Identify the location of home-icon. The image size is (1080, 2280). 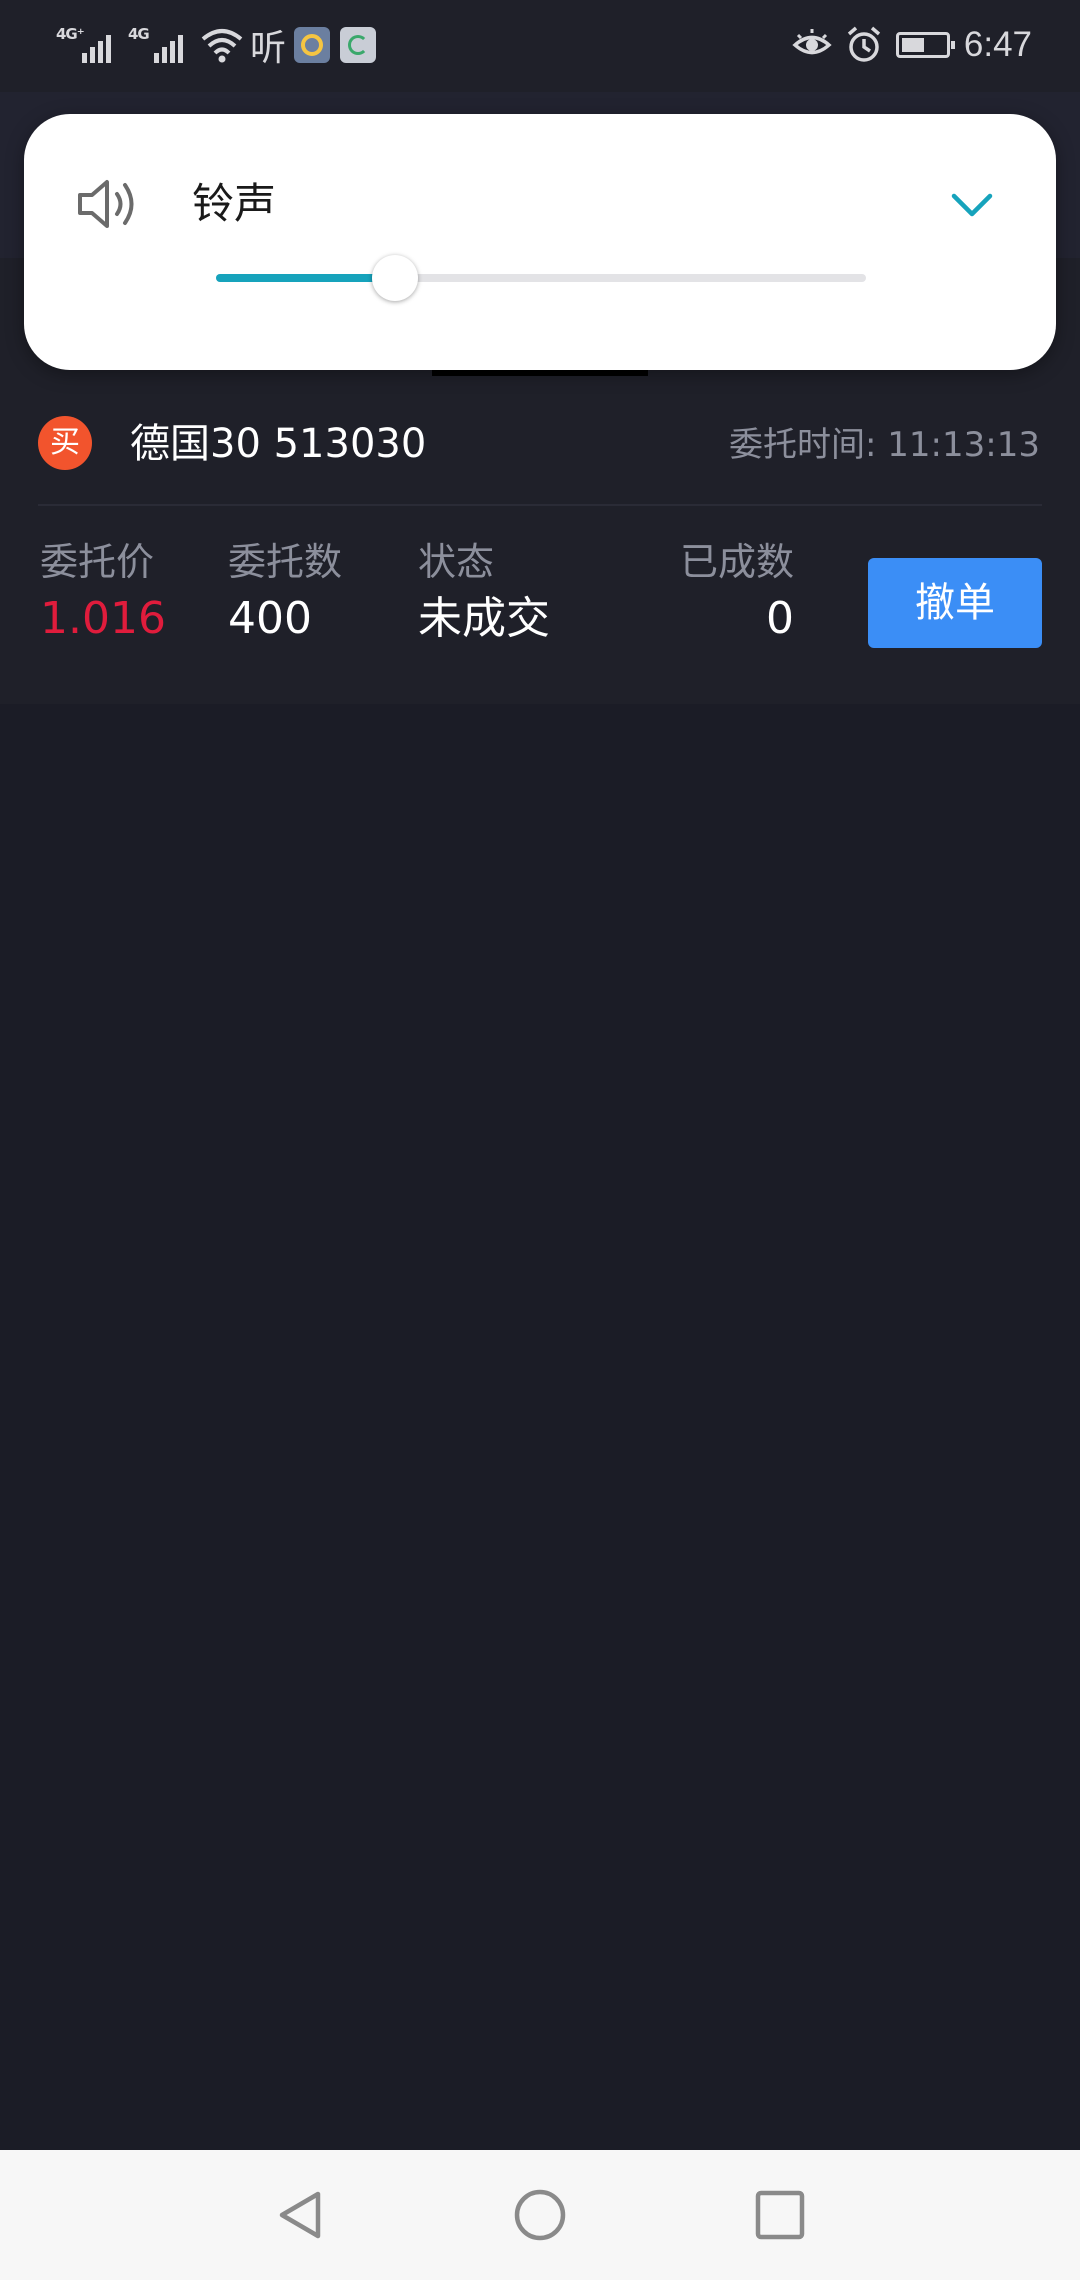
(540, 2215).